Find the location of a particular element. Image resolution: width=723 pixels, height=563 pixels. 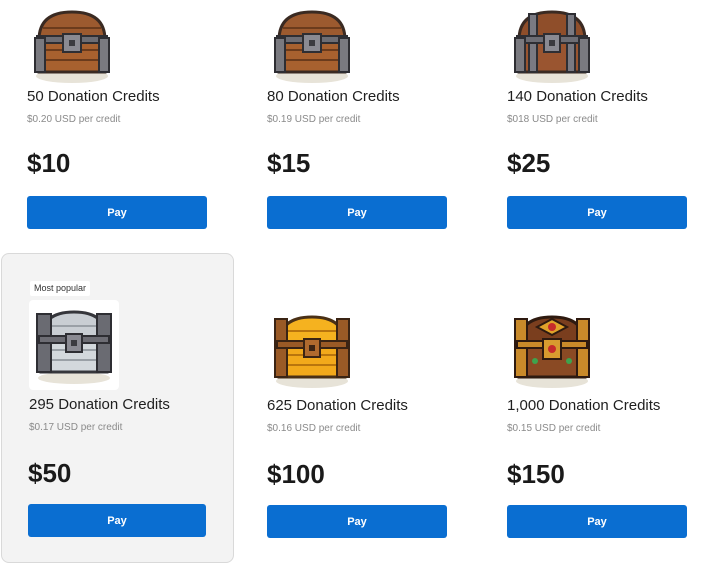

brown-steel-chest-icon is located at coordinates (552, 45).